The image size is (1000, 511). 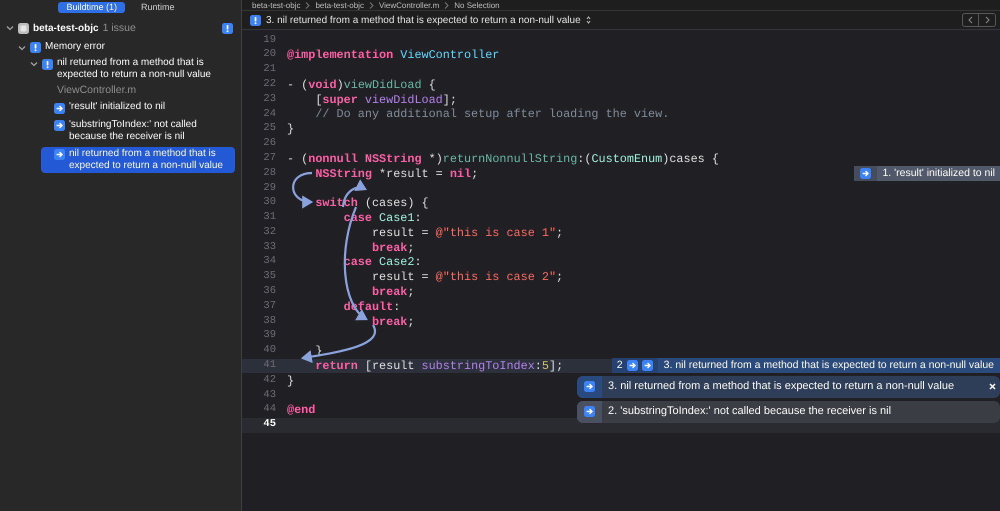 What do you see at coordinates (409, 5) in the screenshot?
I see `breadcrumb-item: ViewController.m` at bounding box center [409, 5].